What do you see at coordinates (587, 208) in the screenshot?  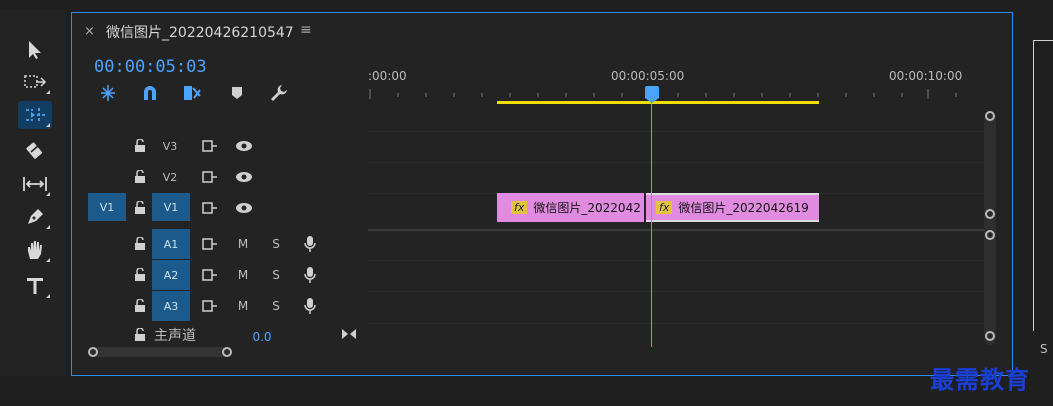 I see `clip-label: 微信图片_2022042` at bounding box center [587, 208].